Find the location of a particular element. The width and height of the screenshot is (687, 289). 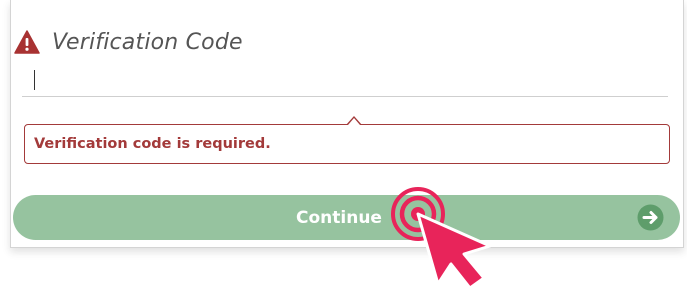

click-cursor-icon is located at coordinates (441, 238).